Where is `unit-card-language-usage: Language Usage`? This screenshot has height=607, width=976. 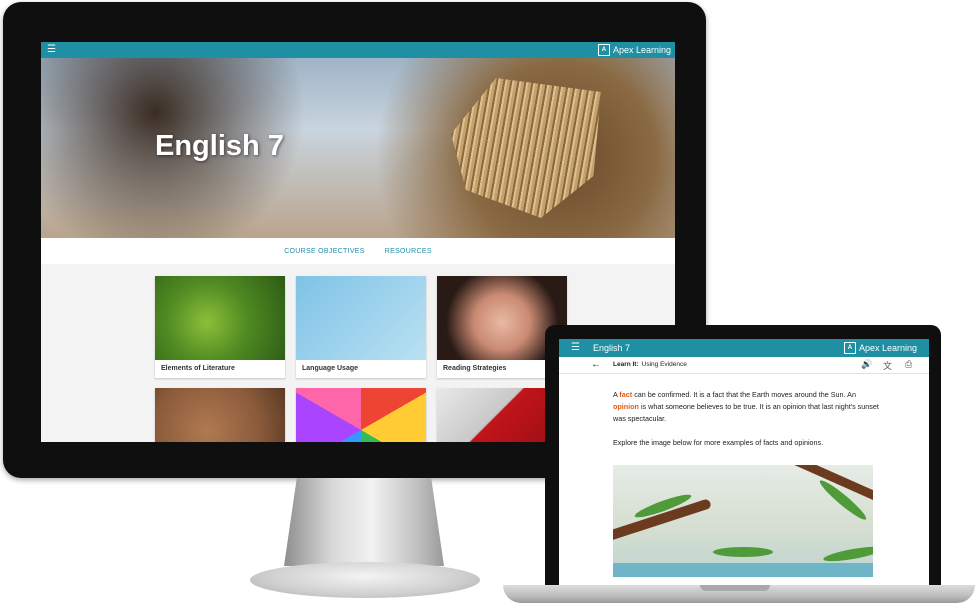
unit-card-language-usage: Language Usage is located at coordinates (361, 327).